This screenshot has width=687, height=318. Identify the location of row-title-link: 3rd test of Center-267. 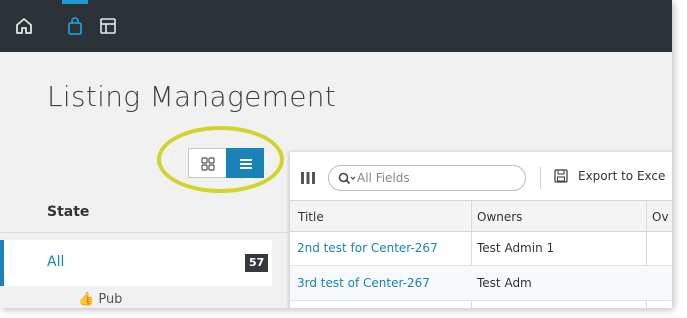
(363, 283).